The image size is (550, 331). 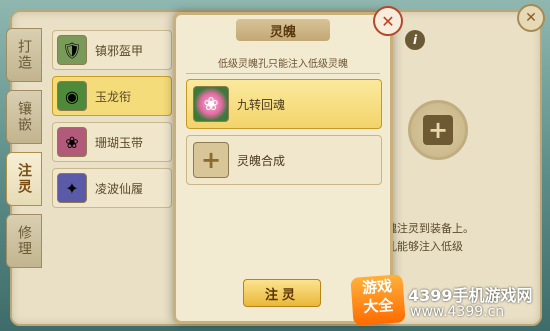 I want to click on equipment-item-helmet: 🛡 镇邪盔甲, so click(x=112, y=50).